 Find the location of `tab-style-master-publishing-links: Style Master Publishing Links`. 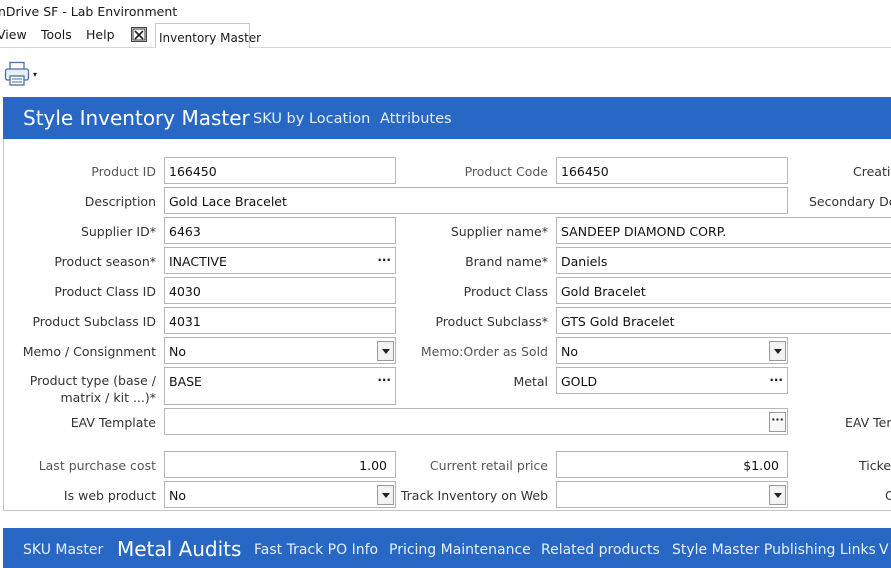

tab-style-master-publishing-links: Style Master Publishing Links is located at coordinates (774, 550).